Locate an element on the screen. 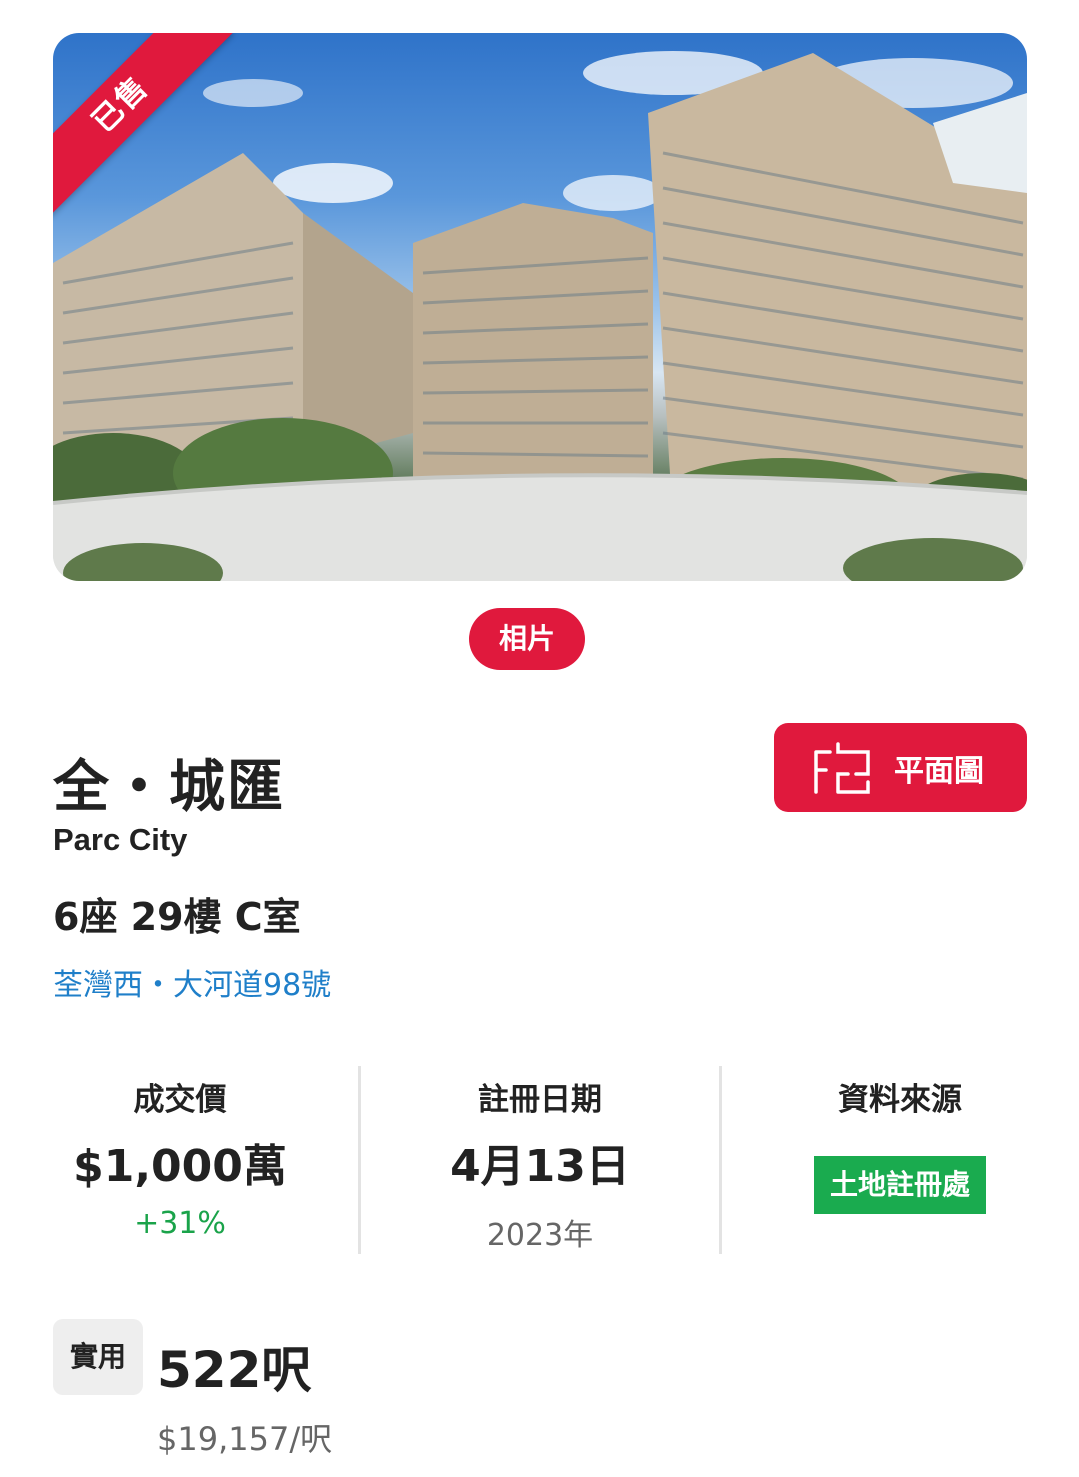  saleable-area-tag: 實用 is located at coordinates (98, 1357).